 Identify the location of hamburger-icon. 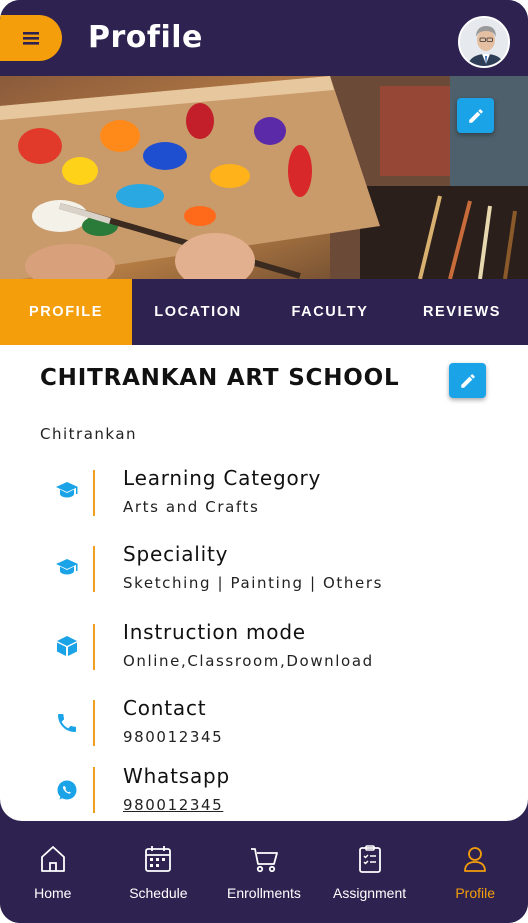
(31, 38).